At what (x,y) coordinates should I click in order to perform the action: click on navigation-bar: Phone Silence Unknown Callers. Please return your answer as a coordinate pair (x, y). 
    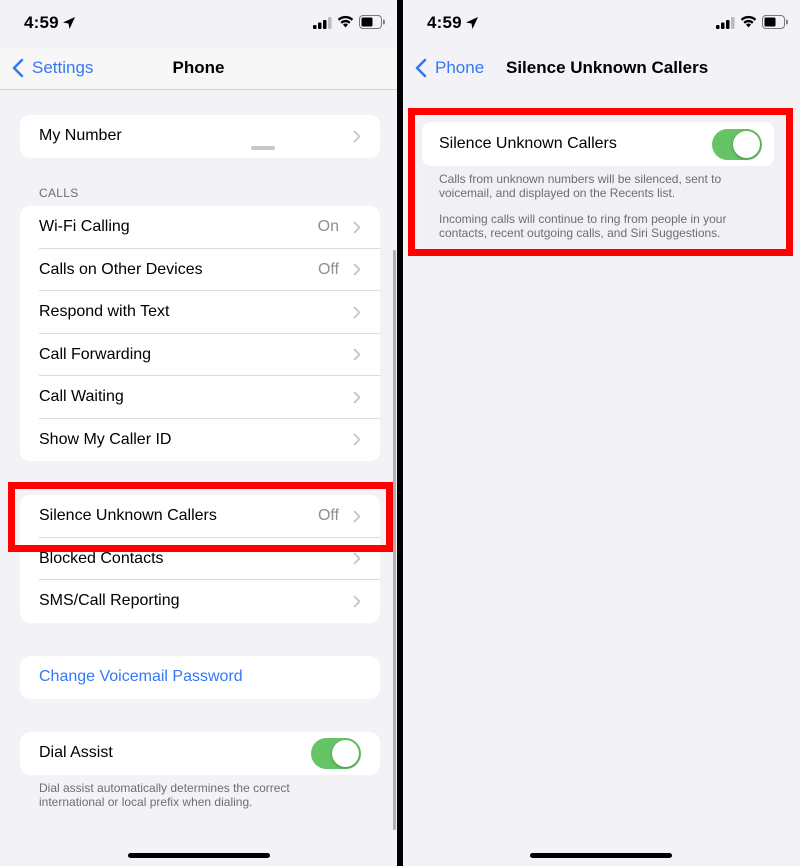
    Looking at the image, I should click on (601, 69).